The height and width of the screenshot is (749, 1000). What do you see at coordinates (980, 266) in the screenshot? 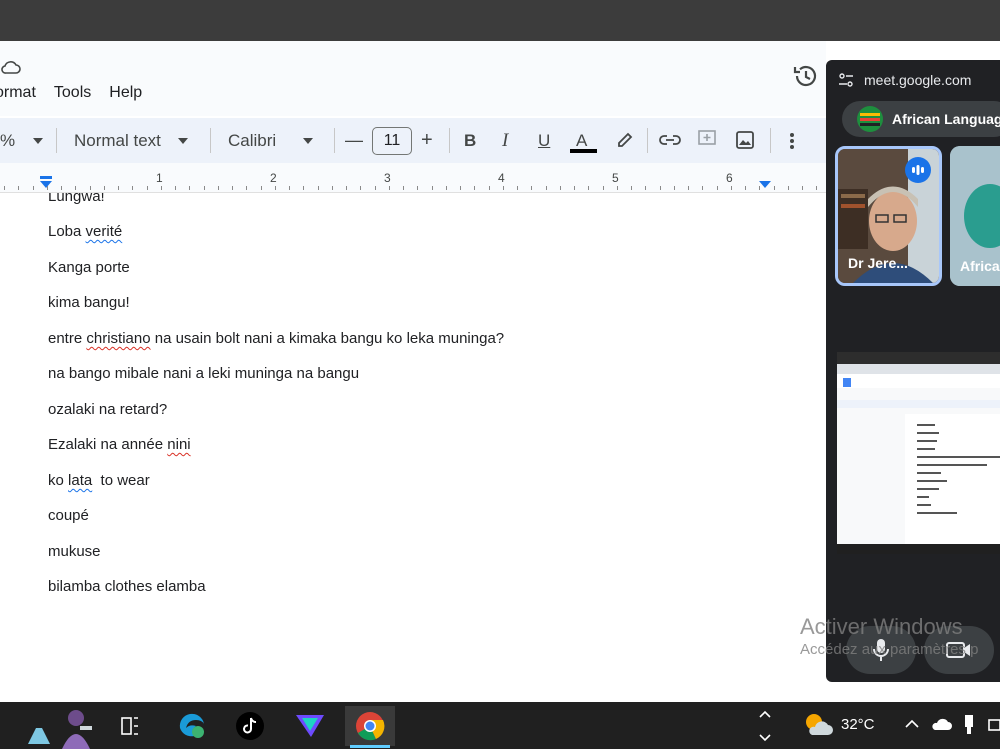
I see `participant-name: Africa` at bounding box center [980, 266].